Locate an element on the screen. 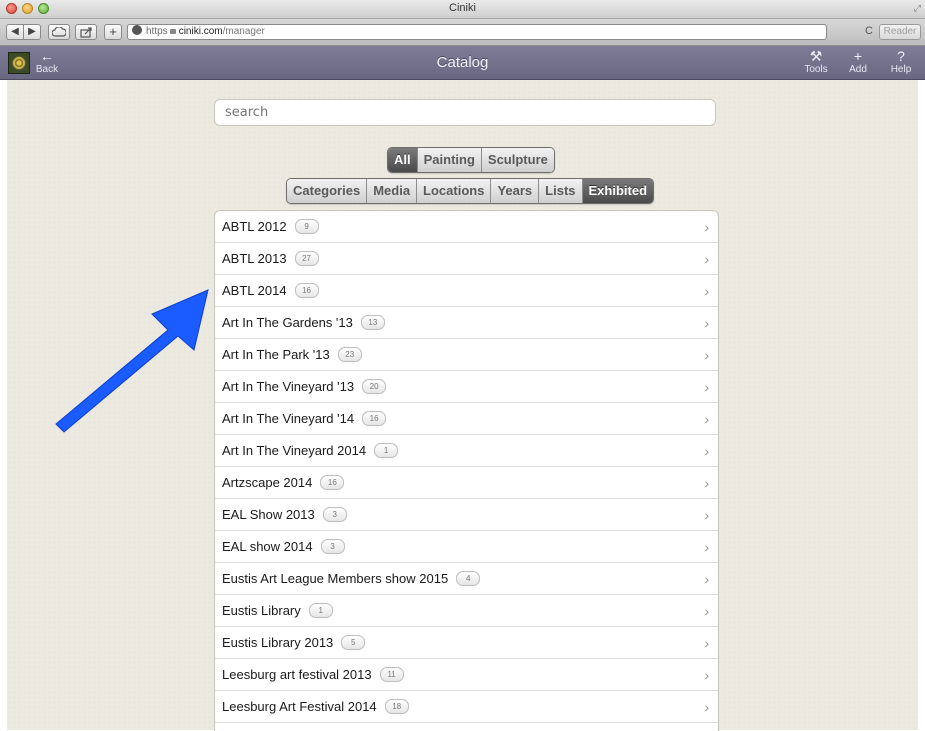  tab-categories: Categories is located at coordinates (327, 191).